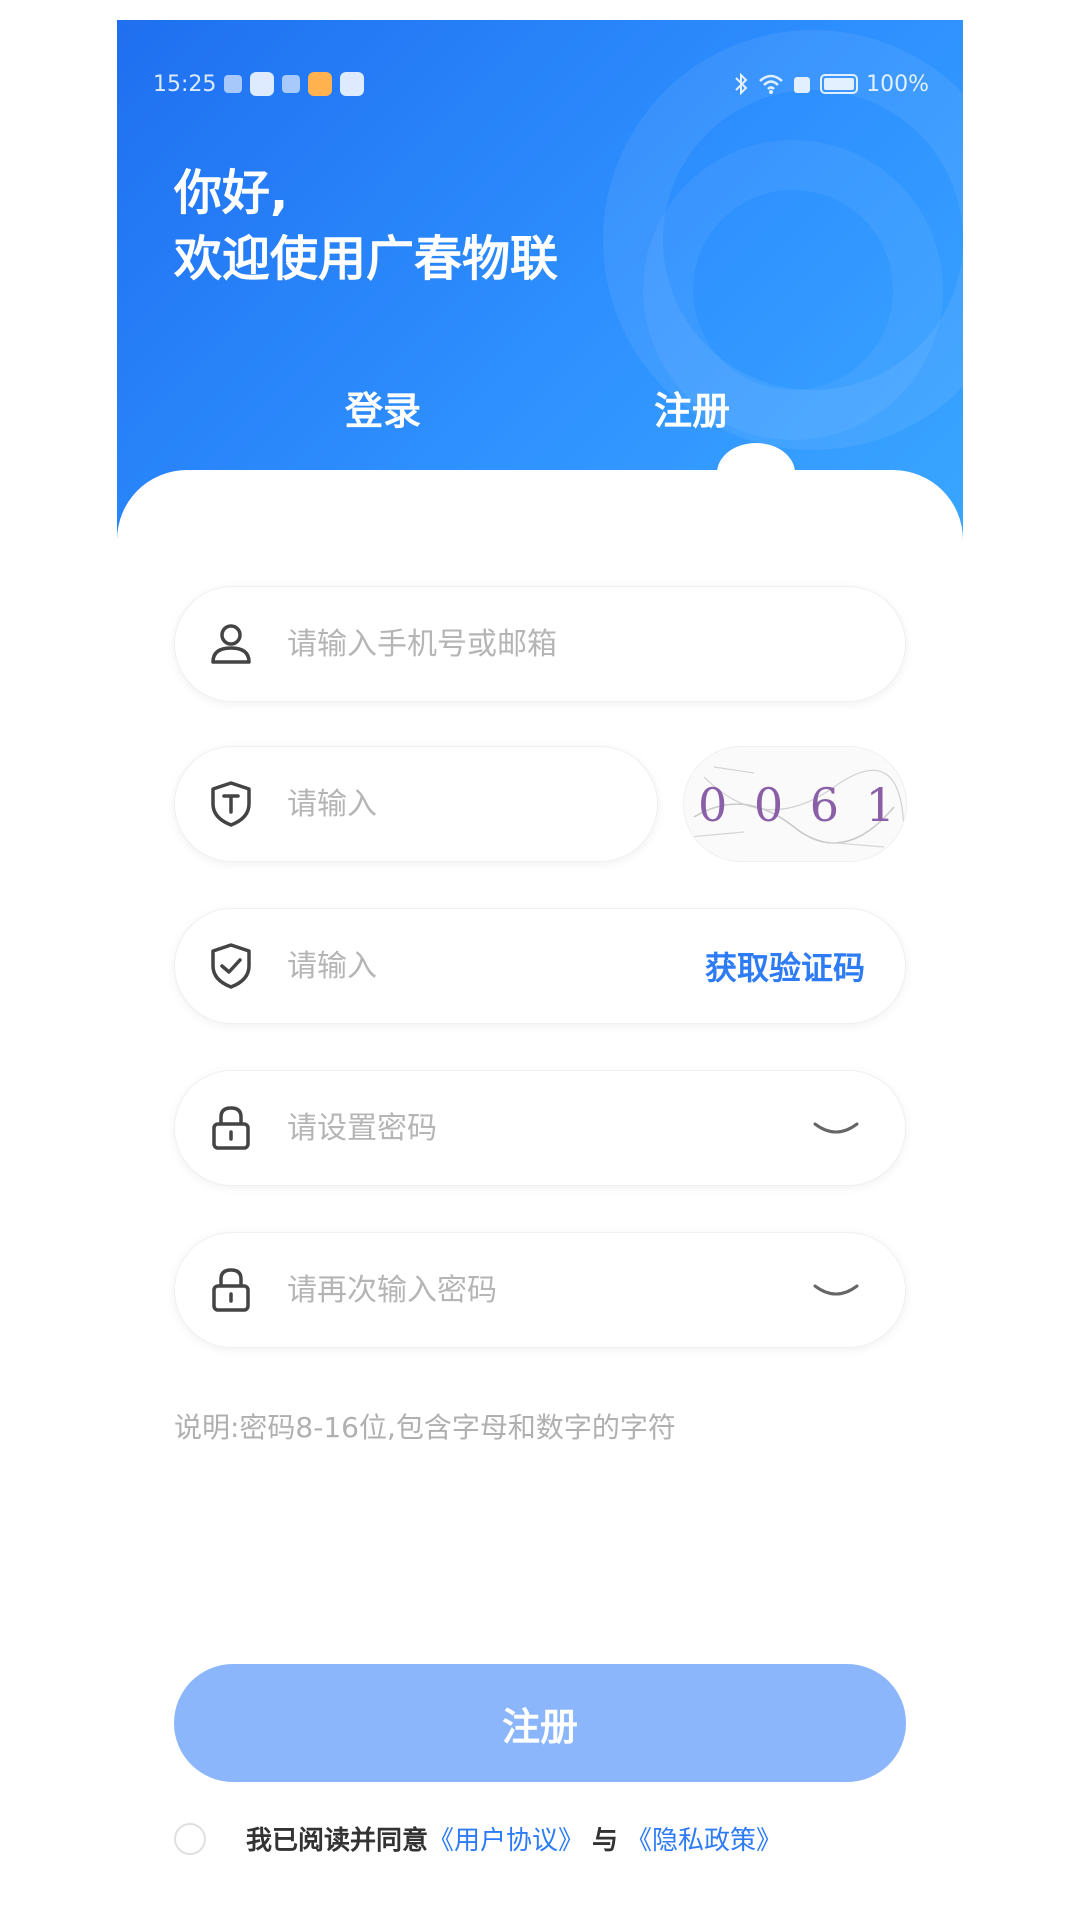 The image size is (1080, 1920). What do you see at coordinates (320, 84) in the screenshot?
I see `app-badge-icon` at bounding box center [320, 84].